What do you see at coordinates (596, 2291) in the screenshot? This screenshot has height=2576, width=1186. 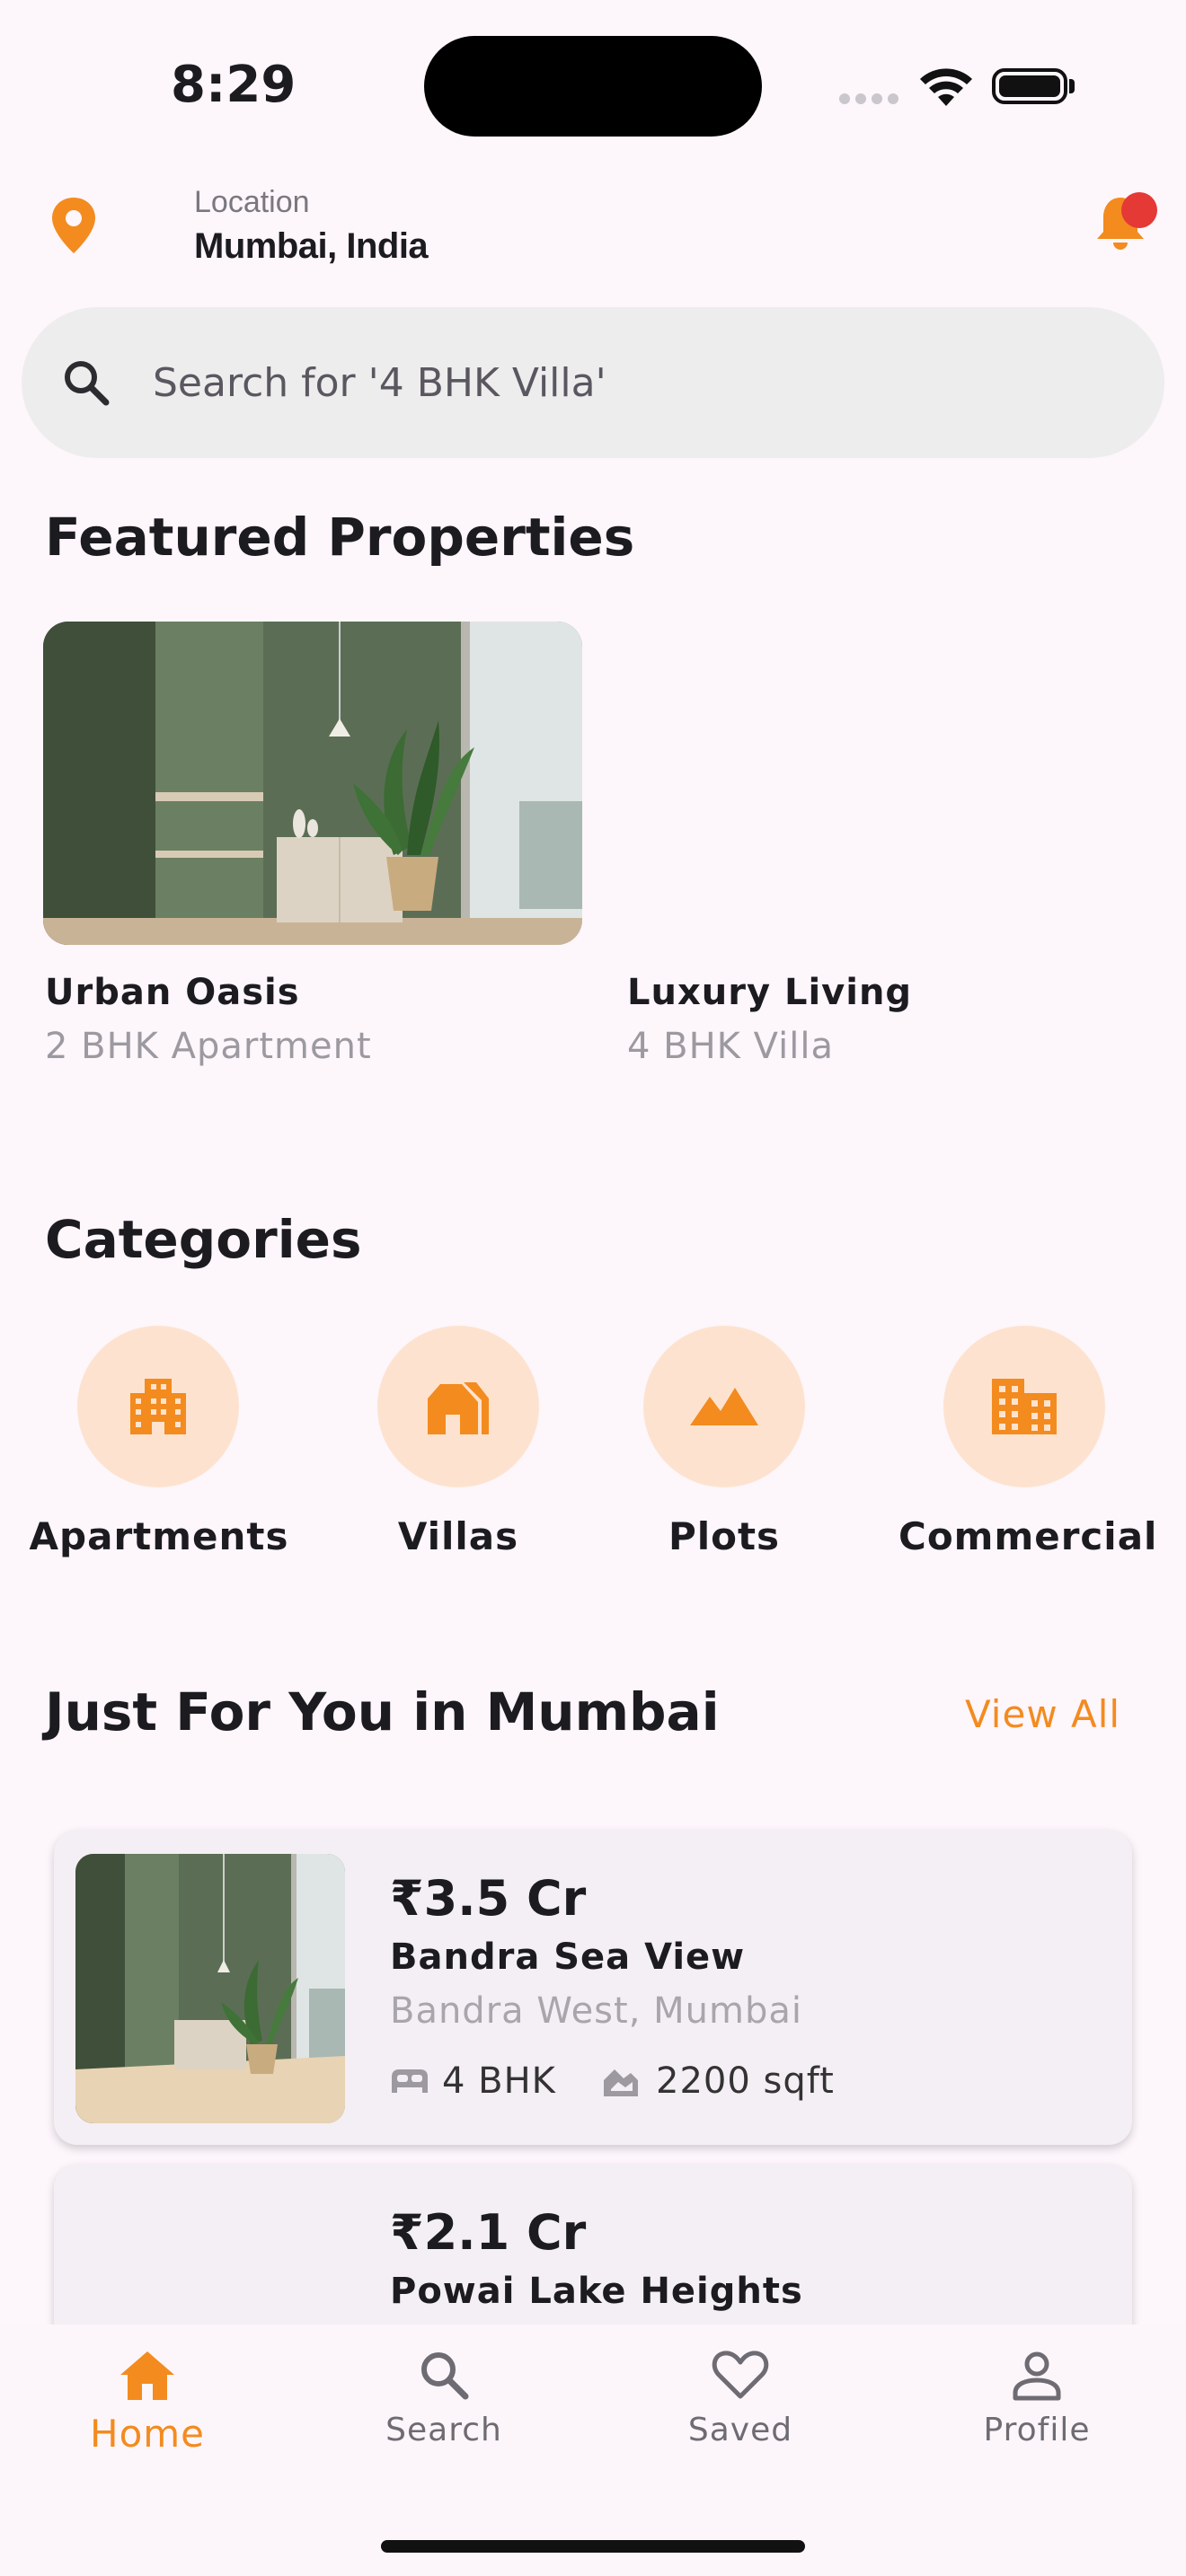 I see `listing-title: Powai Lake Heights` at bounding box center [596, 2291].